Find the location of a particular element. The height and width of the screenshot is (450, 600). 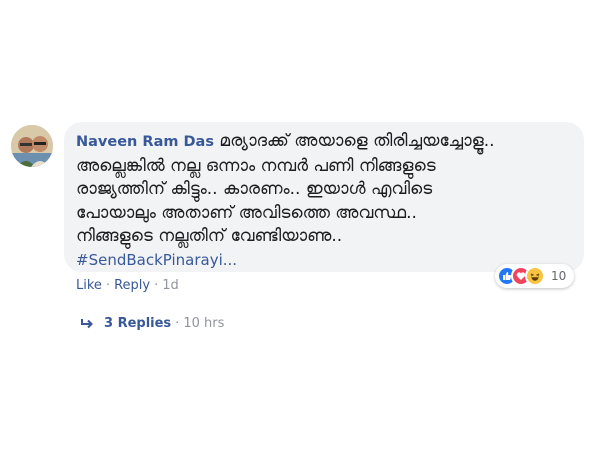

reaction-count: 10 is located at coordinates (559, 276).